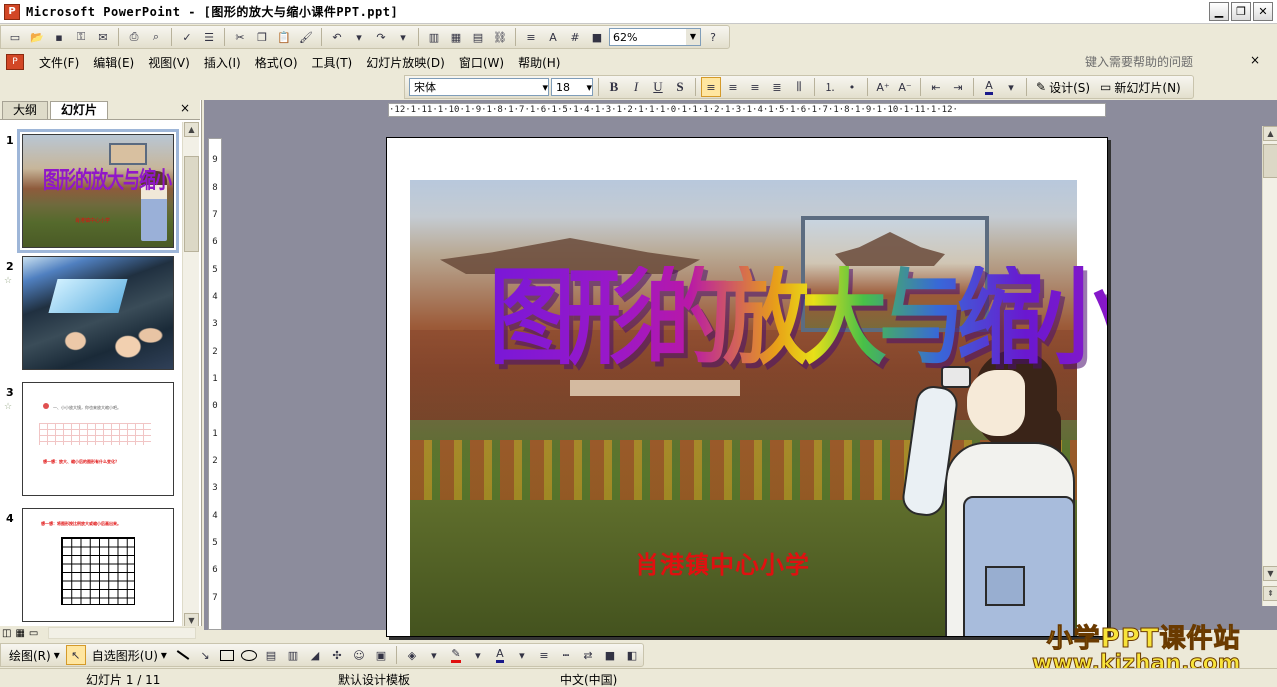  I want to click on permission-icon: ⚿, so click(81, 37).